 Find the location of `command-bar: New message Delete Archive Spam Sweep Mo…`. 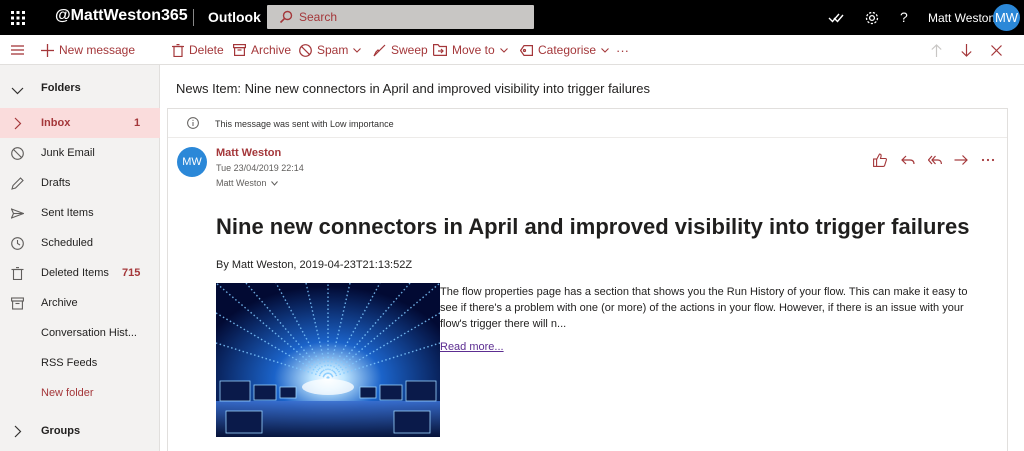

command-bar: New message Delete Archive Spam Sweep Mo… is located at coordinates (512, 50).